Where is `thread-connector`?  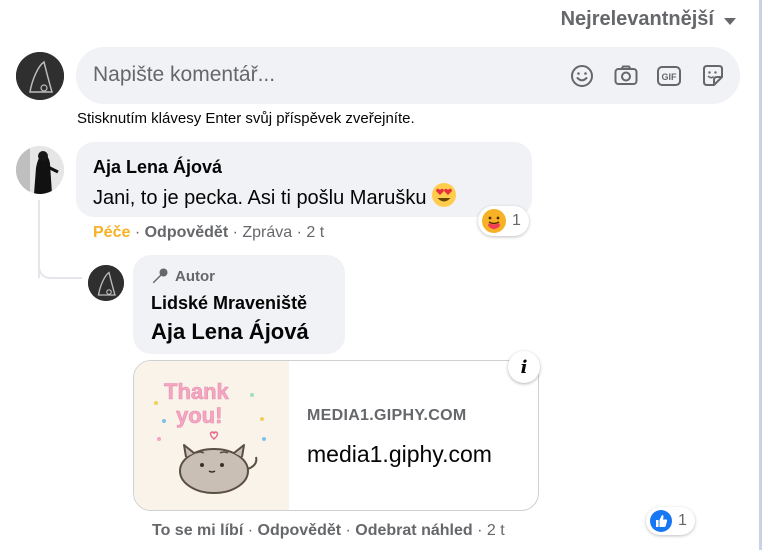 thread-connector is located at coordinates (60, 272).